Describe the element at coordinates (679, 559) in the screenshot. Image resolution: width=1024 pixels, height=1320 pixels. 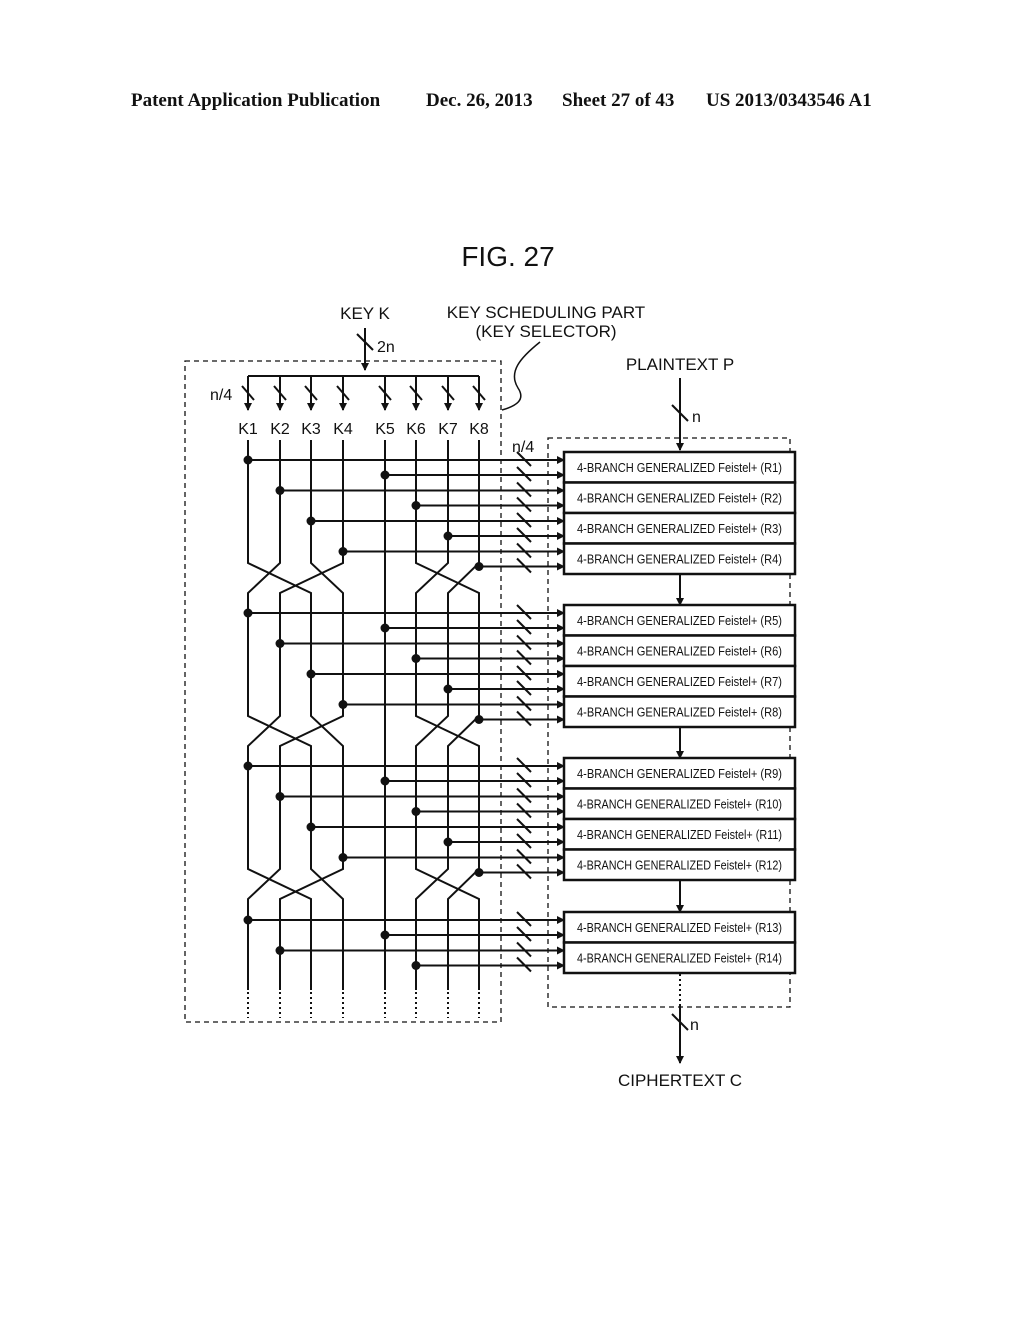
I see `round-label-r4: 4-BRANCH GENERALIZED Feistel+ (R4)` at that location.